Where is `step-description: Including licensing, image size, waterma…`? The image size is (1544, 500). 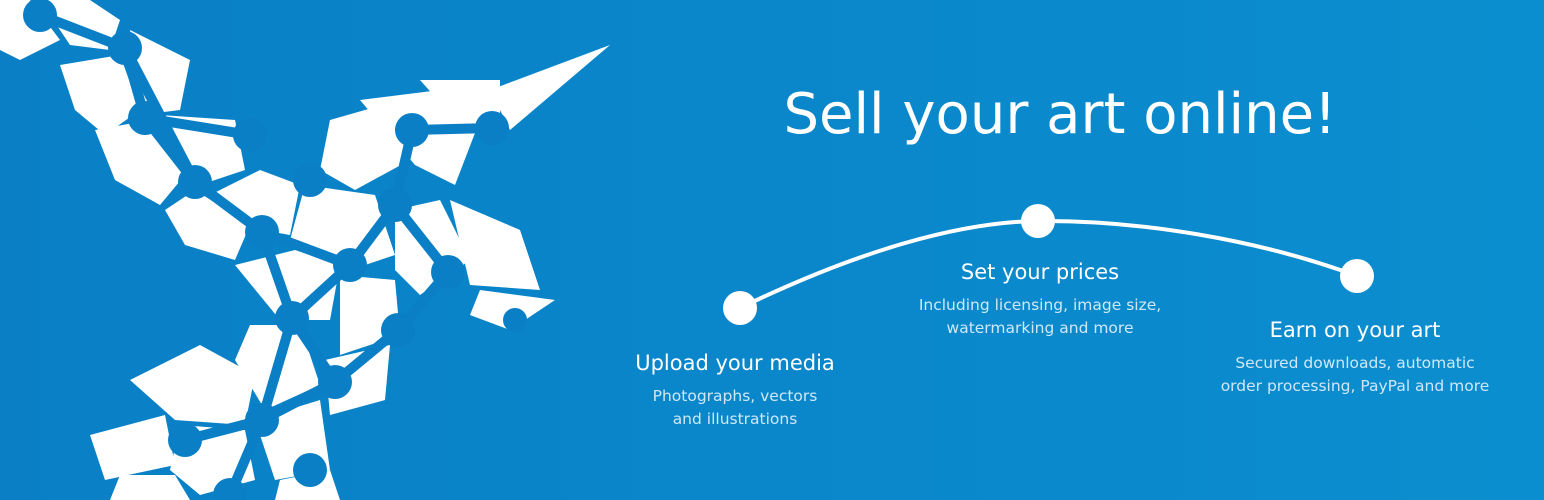 step-description: Including licensing, image size, waterma… is located at coordinates (1040, 316).